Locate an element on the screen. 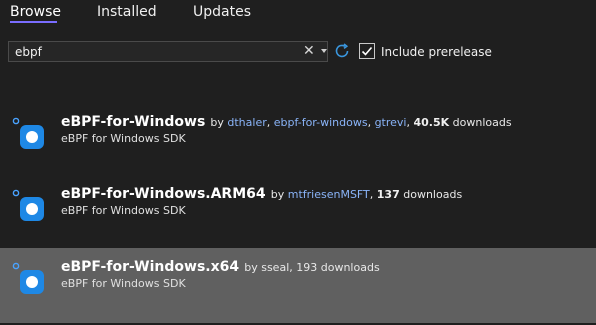 The width and height of the screenshot is (596, 325). clear-icon: ✕ is located at coordinates (309, 51).